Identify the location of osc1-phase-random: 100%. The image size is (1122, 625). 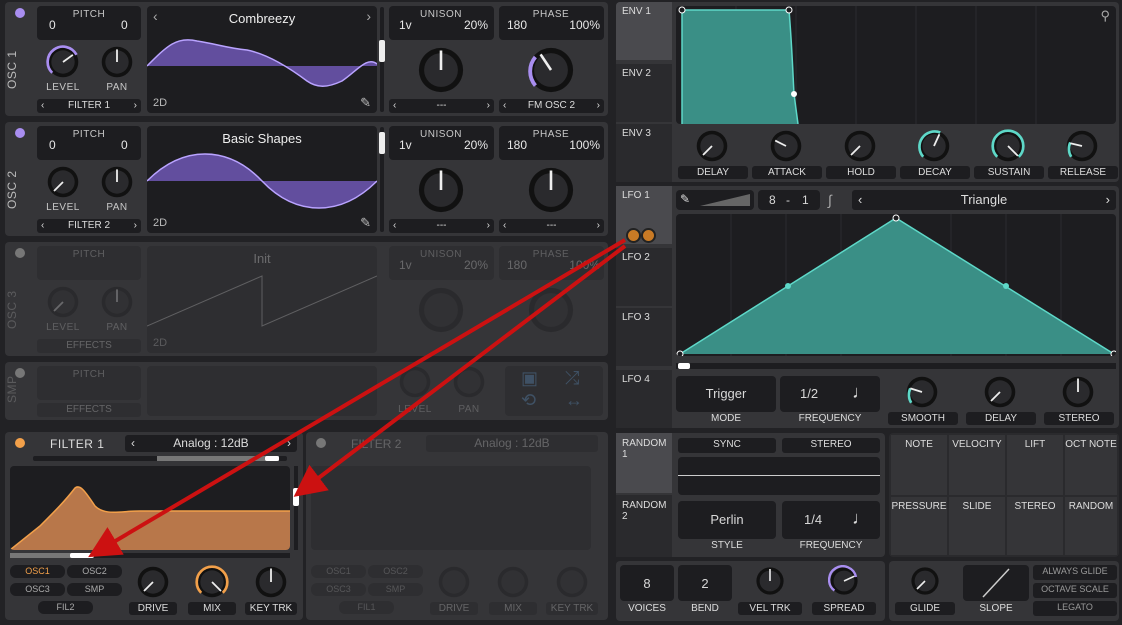
(584, 25).